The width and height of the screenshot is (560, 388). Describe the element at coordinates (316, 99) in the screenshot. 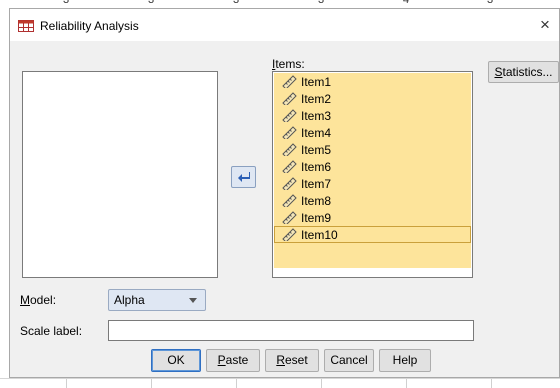

I see `item-label: Item2` at that location.